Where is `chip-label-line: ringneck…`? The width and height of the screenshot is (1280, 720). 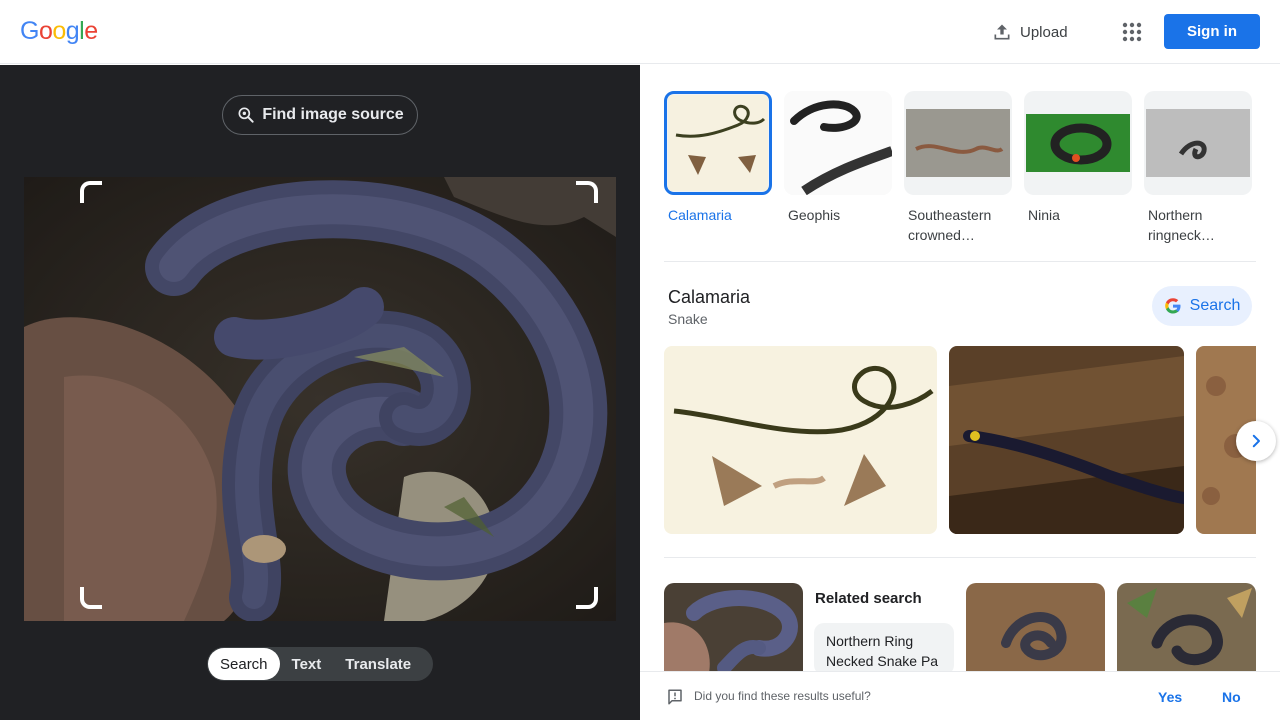
chip-label-line: ringneck… is located at coordinates (1181, 235).